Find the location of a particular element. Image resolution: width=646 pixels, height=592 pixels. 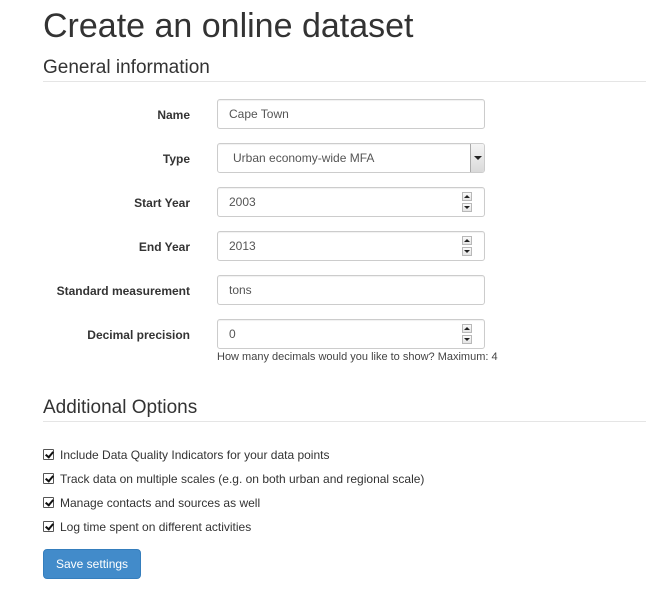

standard-measurement-label: Standard measurement is located at coordinates (123, 291).